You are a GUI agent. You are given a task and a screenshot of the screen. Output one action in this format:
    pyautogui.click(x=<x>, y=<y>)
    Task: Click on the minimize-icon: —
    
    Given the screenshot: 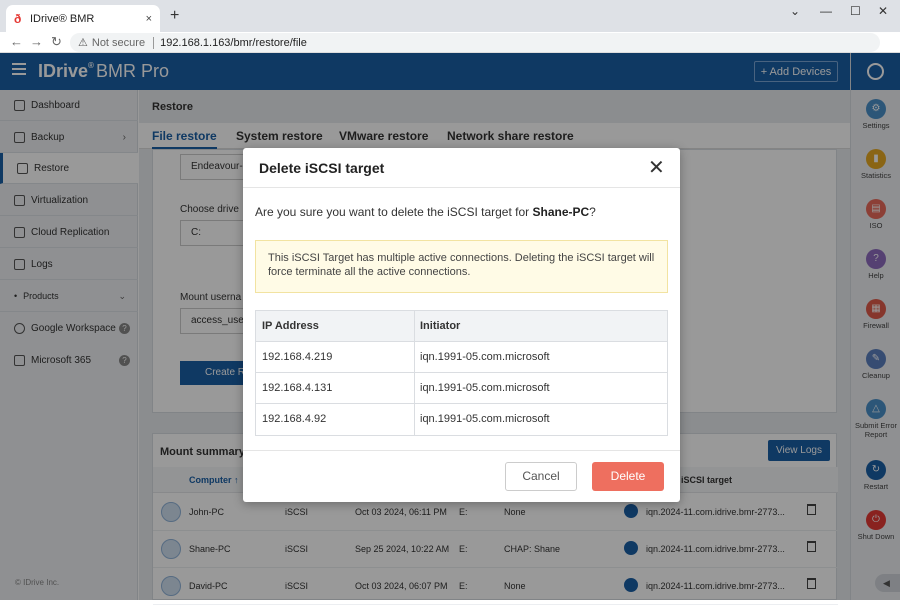 What is the action you would take?
    pyautogui.click(x=826, y=11)
    